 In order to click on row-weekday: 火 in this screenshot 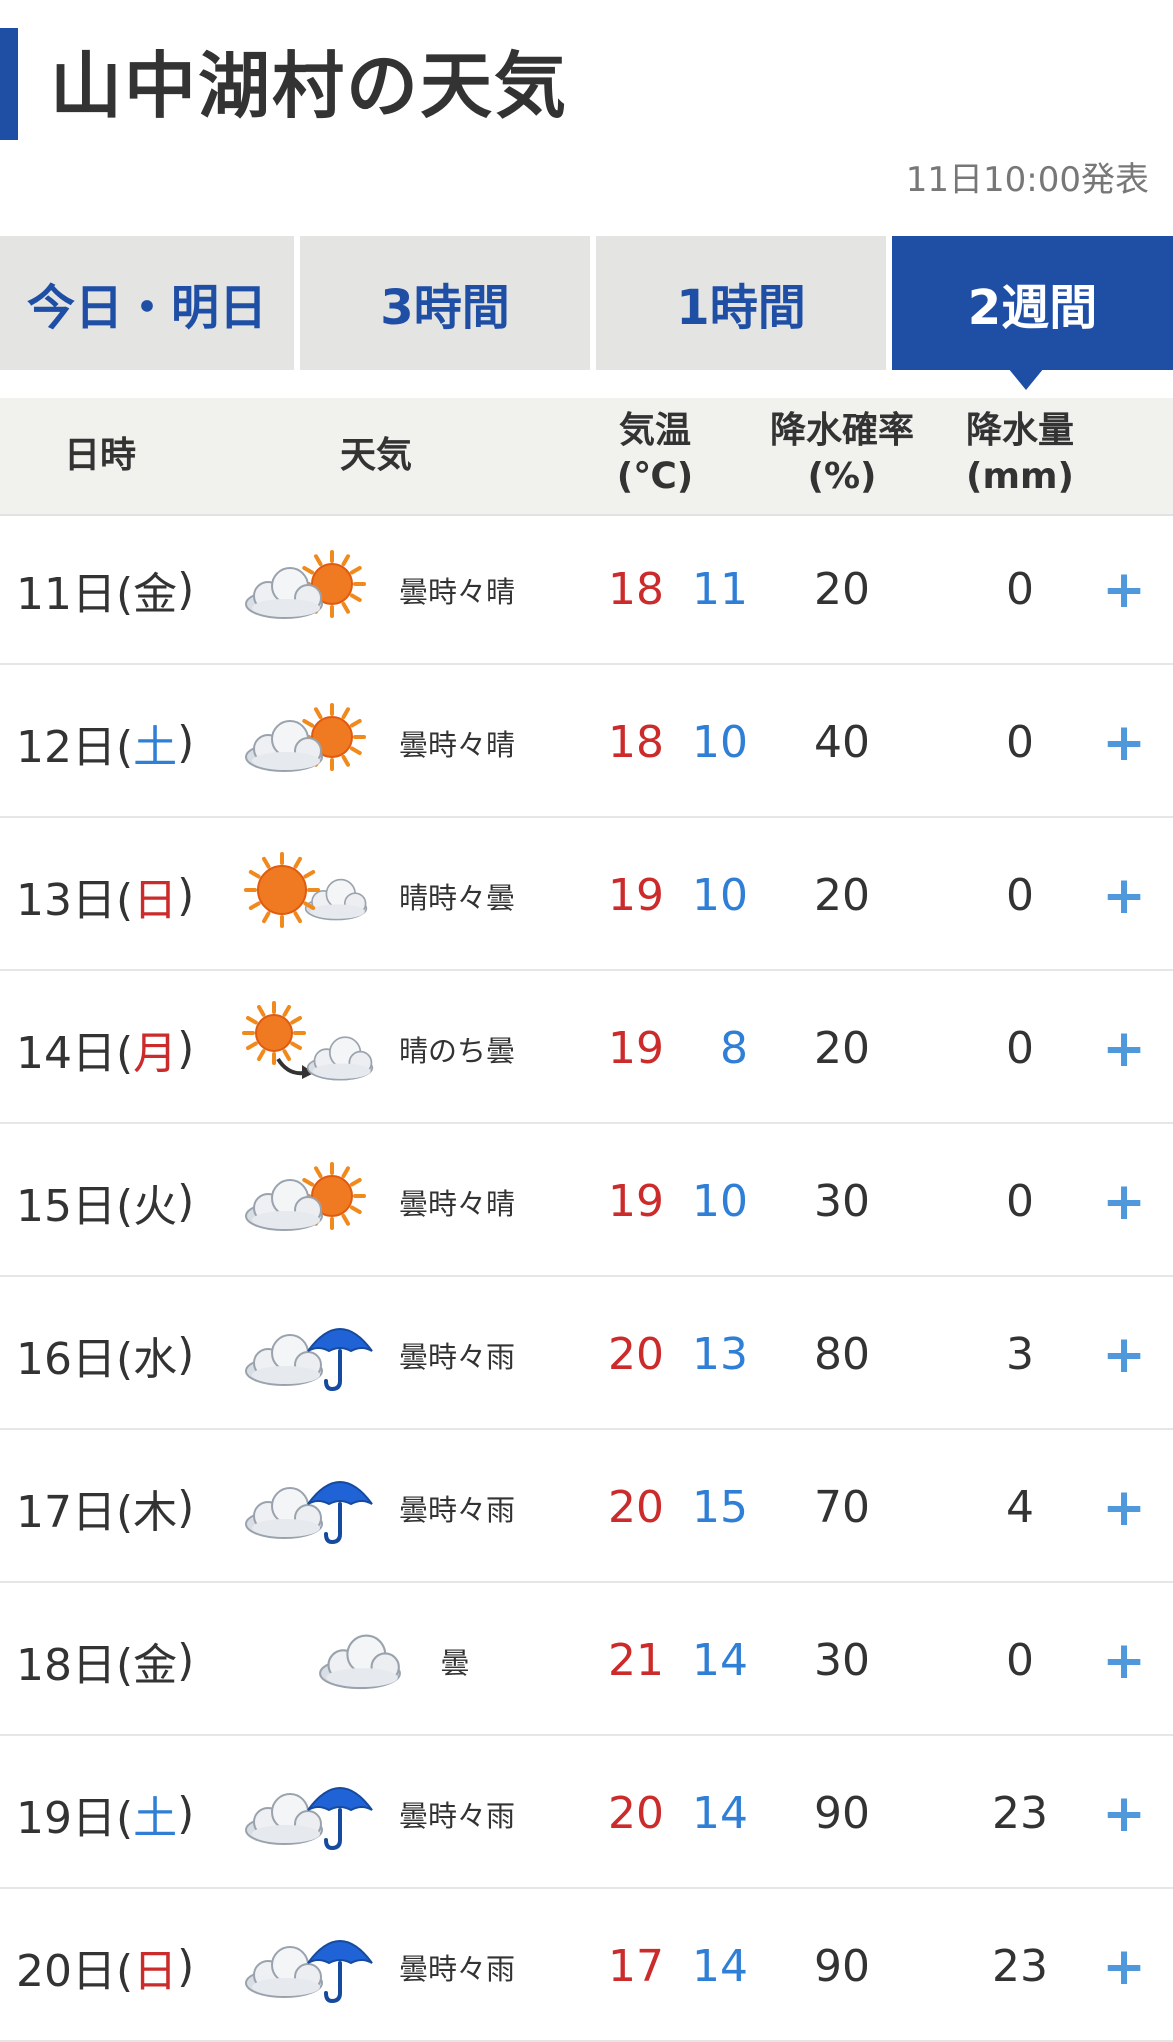, I will do `click(155, 1206)`.